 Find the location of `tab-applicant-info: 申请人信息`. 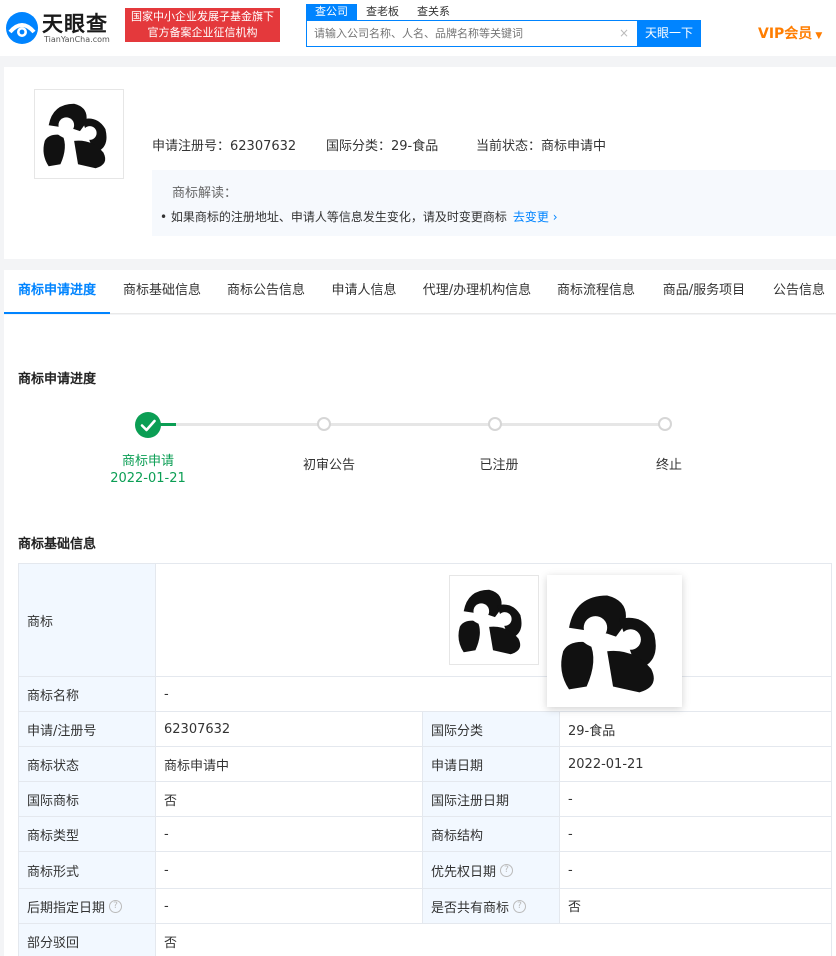

tab-applicant-info: 申请人信息 is located at coordinates (364, 292).